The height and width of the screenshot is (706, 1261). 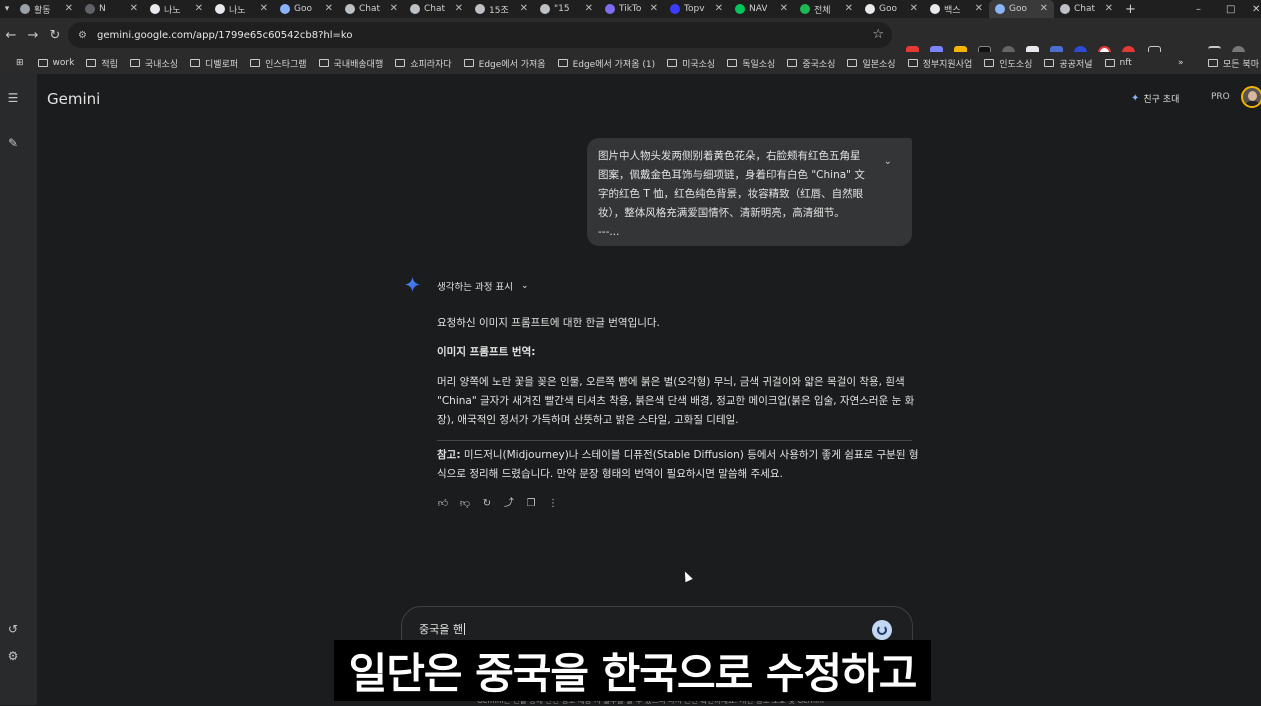 I want to click on bookmark-folder: 디벨로퍼, so click(x=214, y=63).